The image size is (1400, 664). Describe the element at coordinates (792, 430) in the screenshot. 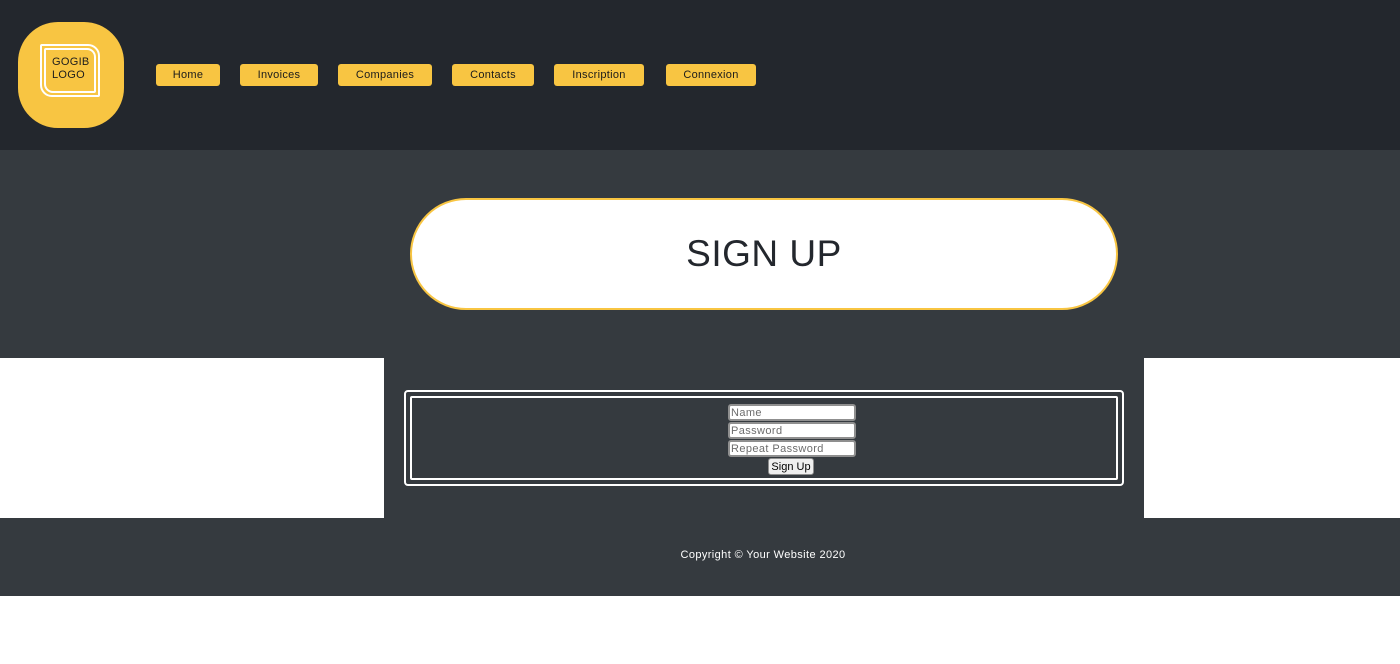

I see `password-input` at that location.